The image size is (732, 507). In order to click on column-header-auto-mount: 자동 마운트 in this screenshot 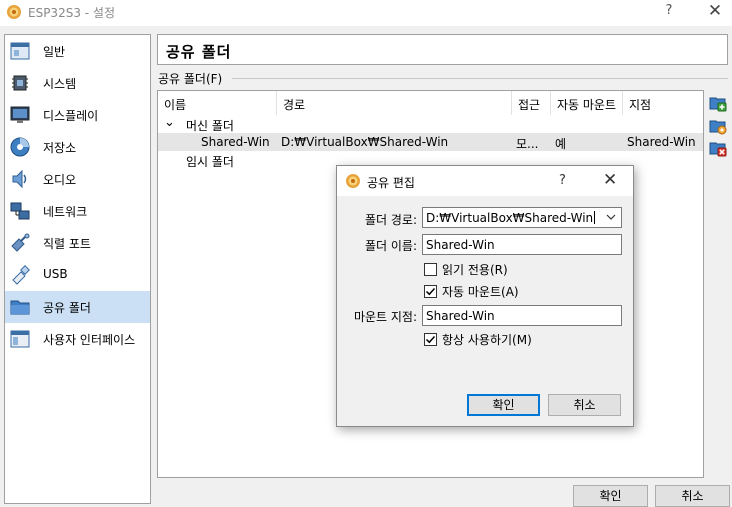, I will do `click(587, 103)`.